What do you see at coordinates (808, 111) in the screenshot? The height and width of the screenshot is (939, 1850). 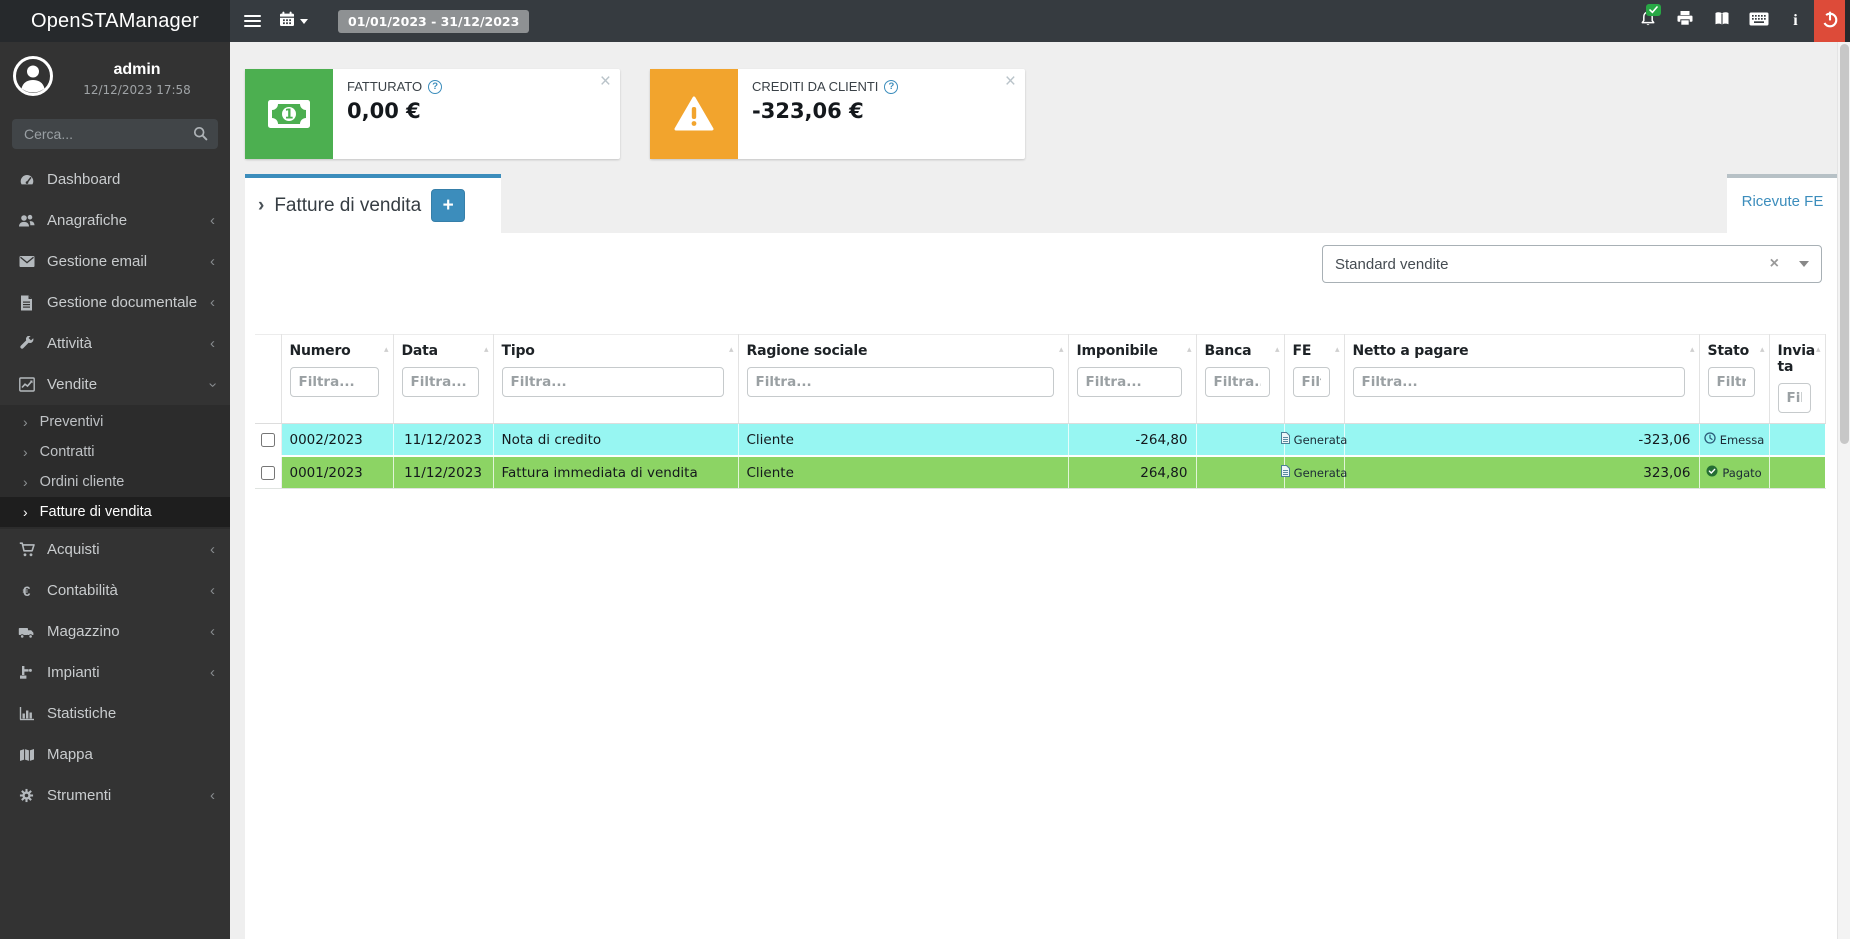 I see `card-value: -323,06 €` at bounding box center [808, 111].